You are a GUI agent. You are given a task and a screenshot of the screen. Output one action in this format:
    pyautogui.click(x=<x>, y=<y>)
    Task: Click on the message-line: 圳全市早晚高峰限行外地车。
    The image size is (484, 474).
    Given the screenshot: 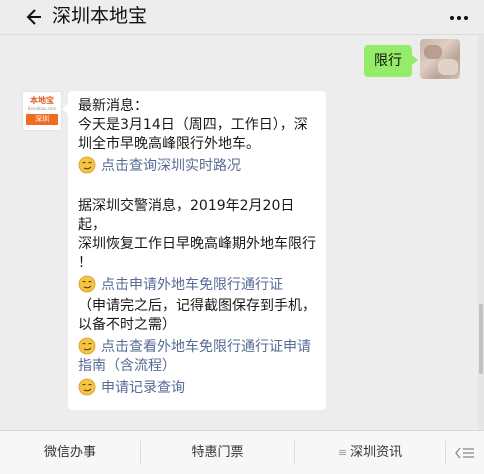 What is the action you would take?
    pyautogui.click(x=169, y=144)
    